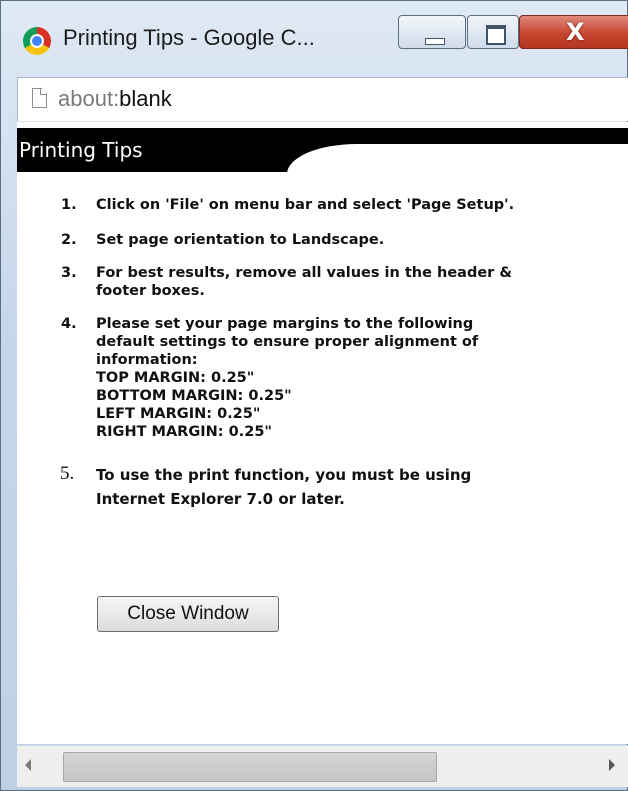  I want to click on header-curve, so click(457, 164).